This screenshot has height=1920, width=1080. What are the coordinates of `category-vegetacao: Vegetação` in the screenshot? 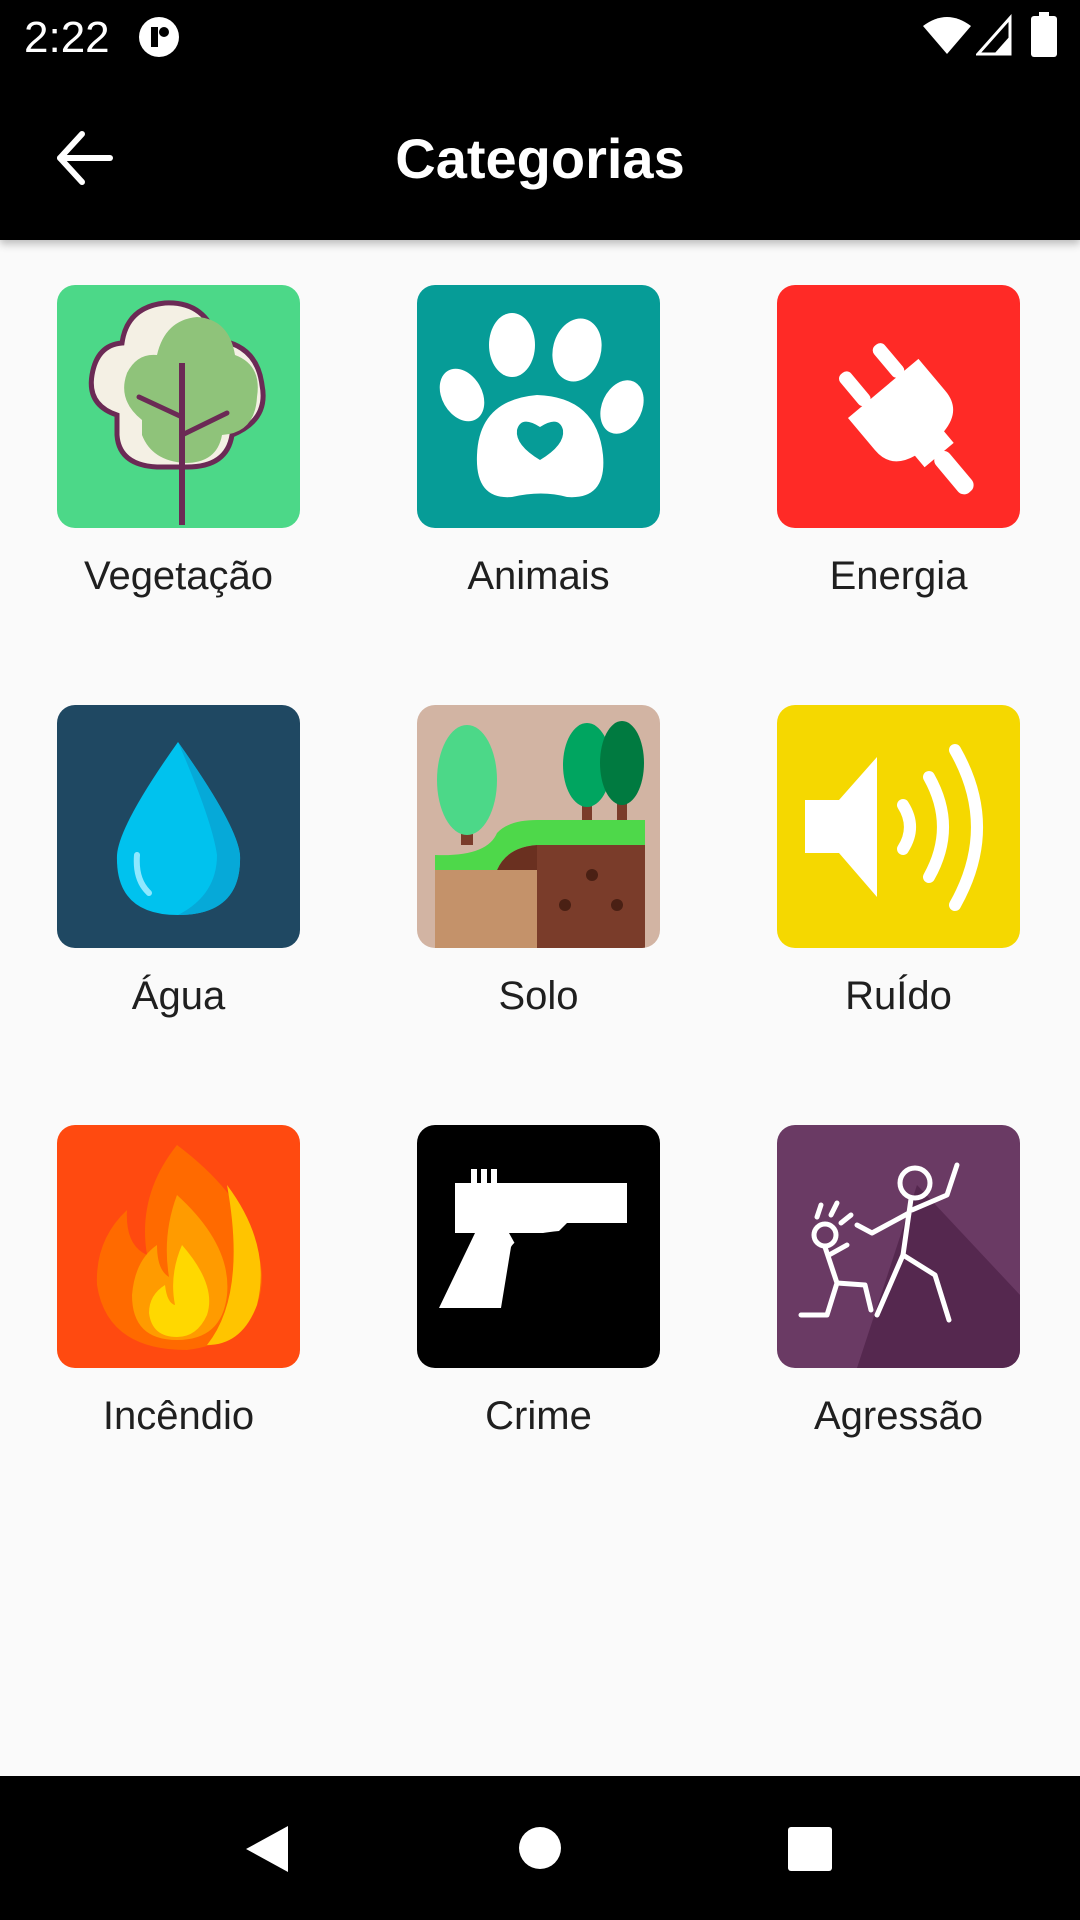 It's located at (150, 419).